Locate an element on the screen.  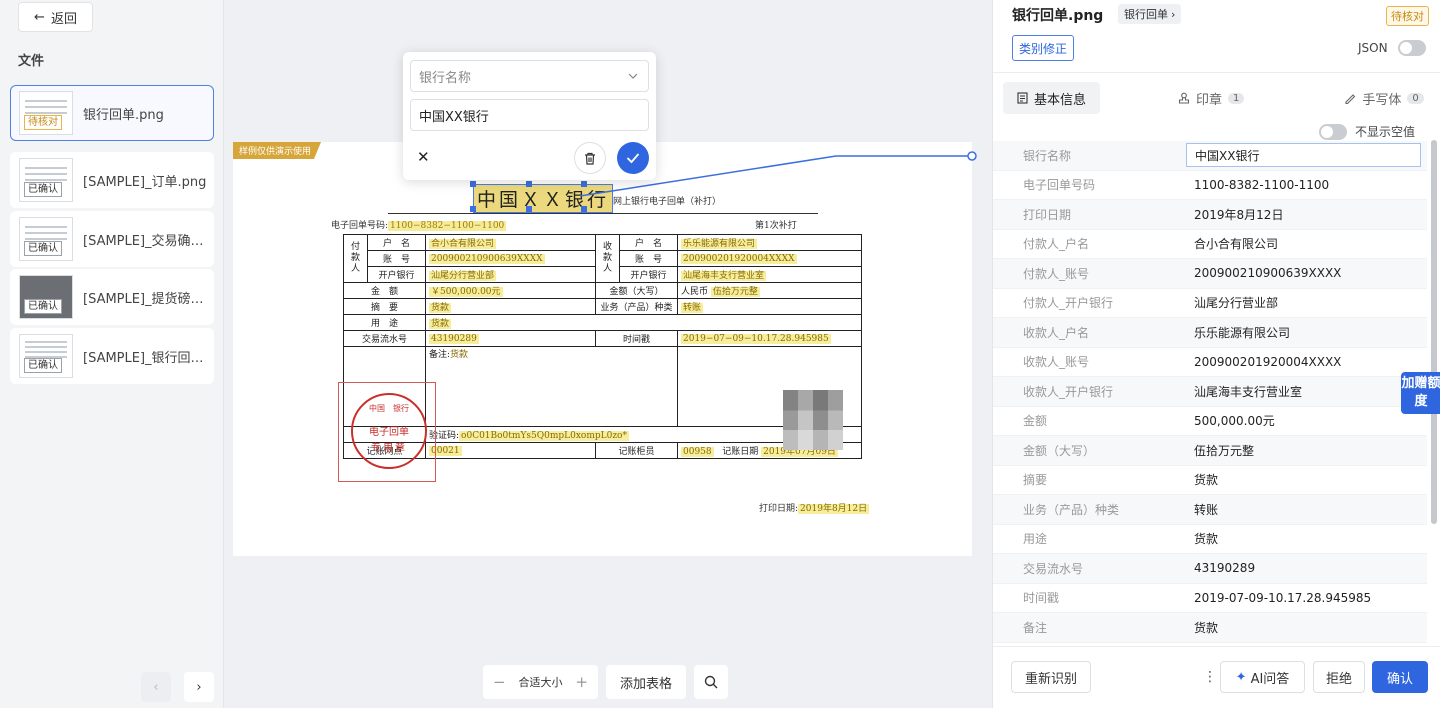
field-row: 业务（产品）种类 转账 is located at coordinates (1210, 510).